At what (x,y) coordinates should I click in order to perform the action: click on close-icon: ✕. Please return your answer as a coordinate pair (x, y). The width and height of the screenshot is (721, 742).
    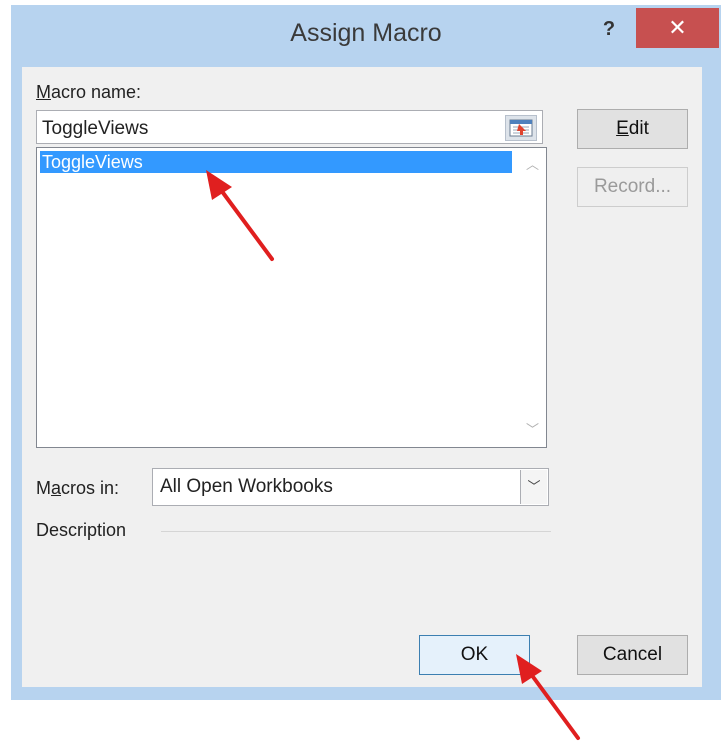
    Looking at the image, I should click on (677, 27).